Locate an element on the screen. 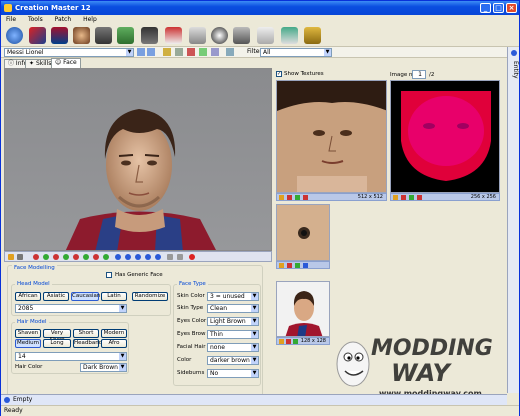 The width and height of the screenshot is (520, 416). export-alt-icon is located at coordinates (66, 257).